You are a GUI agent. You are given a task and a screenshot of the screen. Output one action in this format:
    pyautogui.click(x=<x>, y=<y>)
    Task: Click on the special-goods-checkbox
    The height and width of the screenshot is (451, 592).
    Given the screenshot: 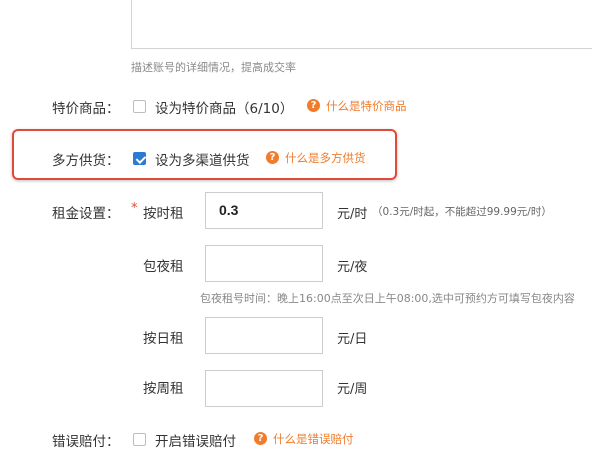 What is the action you would take?
    pyautogui.click(x=139, y=106)
    